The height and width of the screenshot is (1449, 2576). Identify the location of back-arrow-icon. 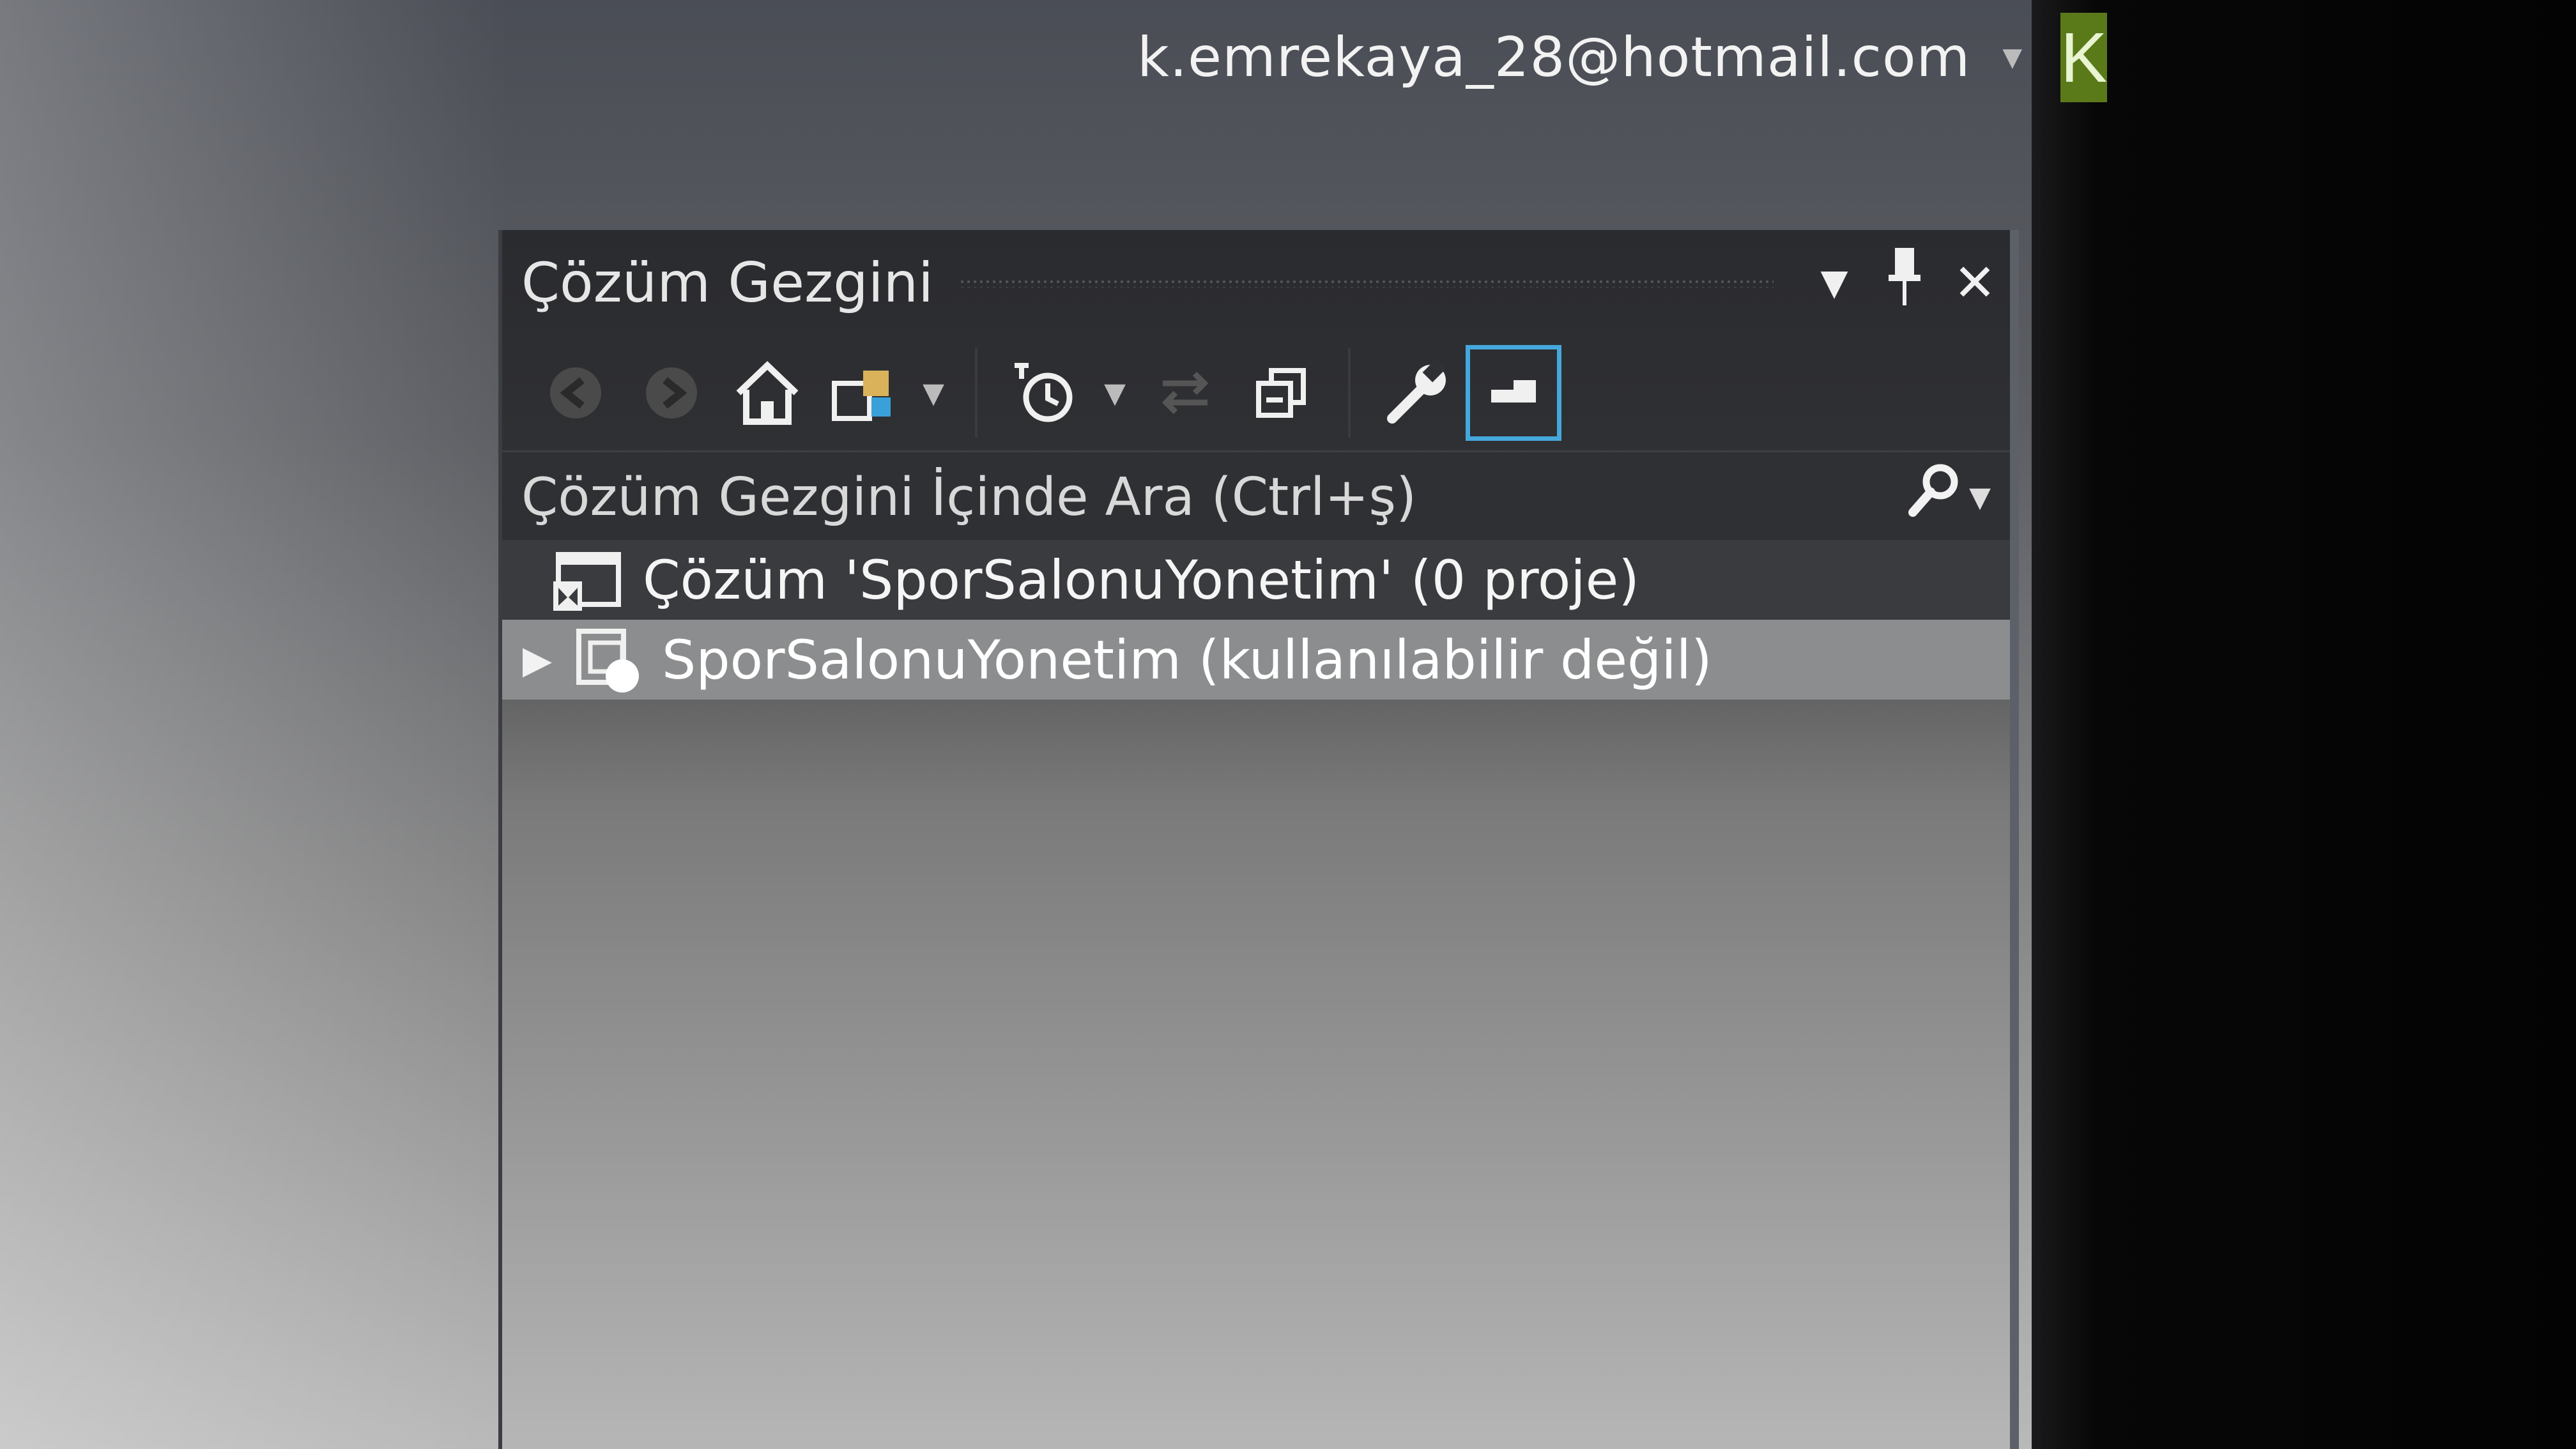
(576, 393).